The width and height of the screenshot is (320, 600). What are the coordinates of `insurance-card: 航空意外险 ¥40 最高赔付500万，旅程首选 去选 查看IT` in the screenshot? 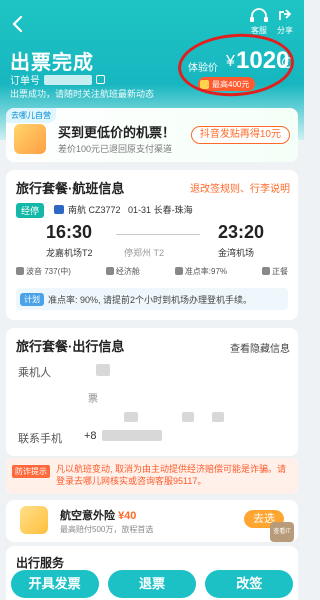 It's located at (152, 521).